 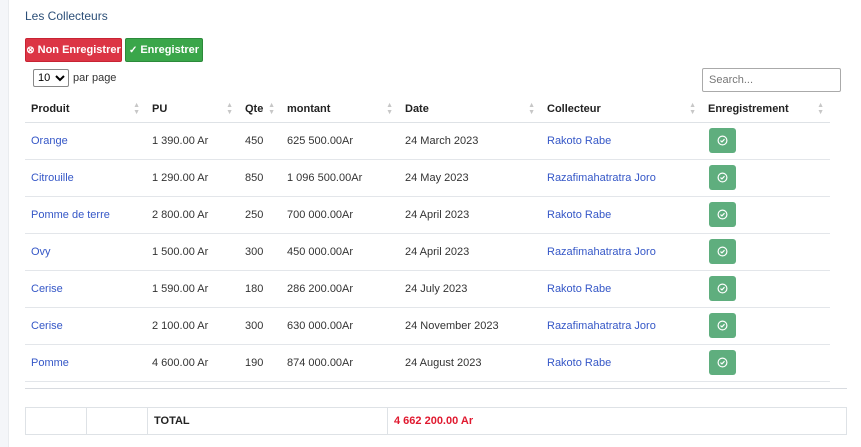 What do you see at coordinates (192, 215) in the screenshot?
I see `pu-cell: 2 800.00 Ar` at bounding box center [192, 215].